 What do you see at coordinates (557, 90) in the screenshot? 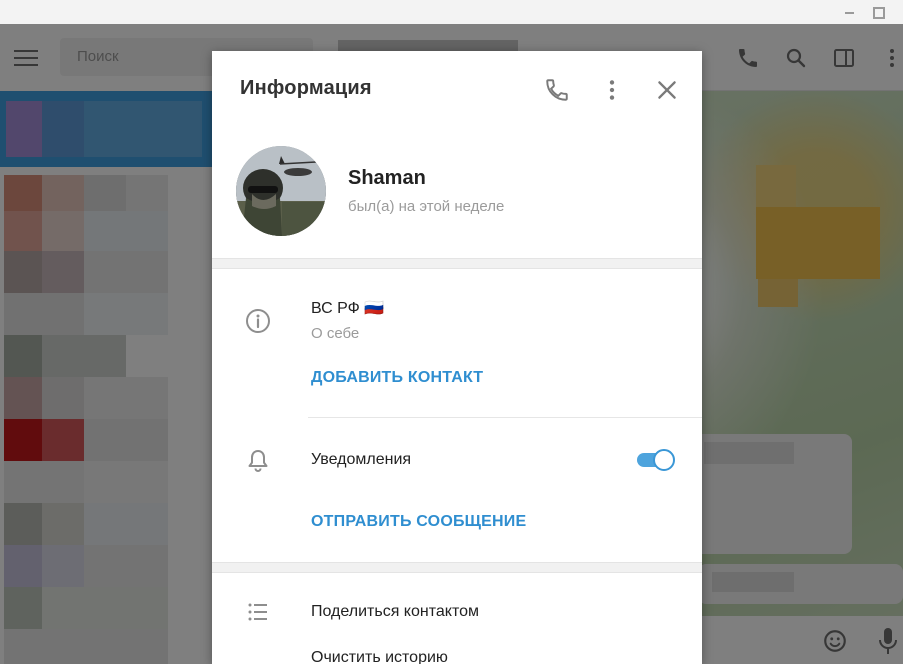
I see `phone-icon` at bounding box center [557, 90].